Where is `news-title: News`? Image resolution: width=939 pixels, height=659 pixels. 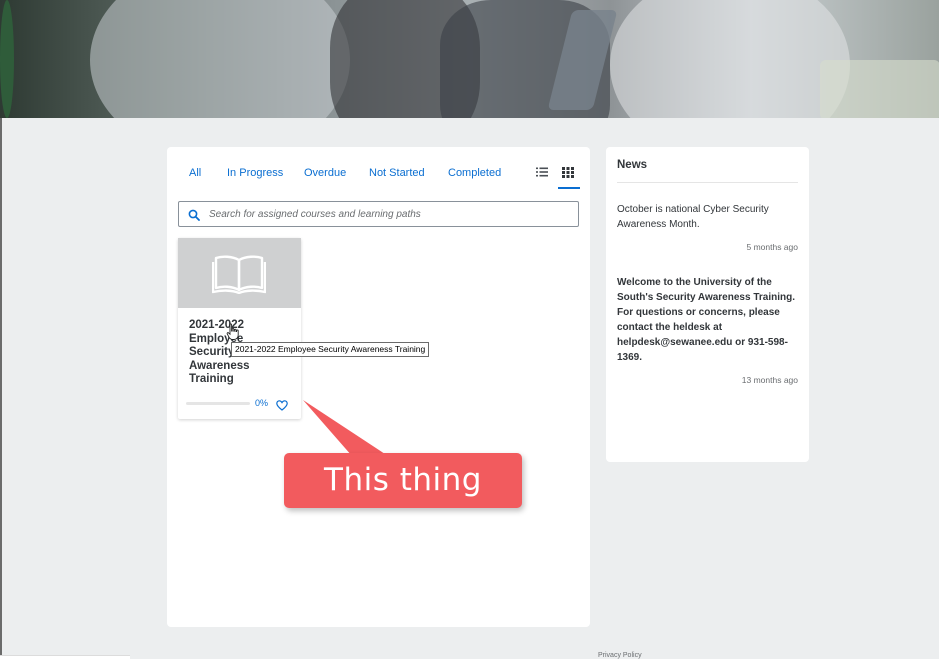 news-title: News is located at coordinates (632, 165).